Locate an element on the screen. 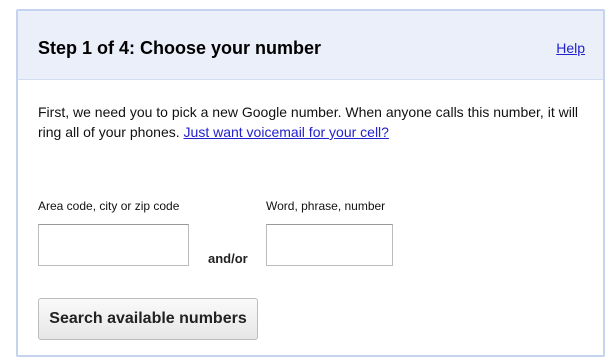 Image resolution: width=609 pixels, height=362 pixels. area-code-label: Area code, city or zip code is located at coordinates (109, 206).